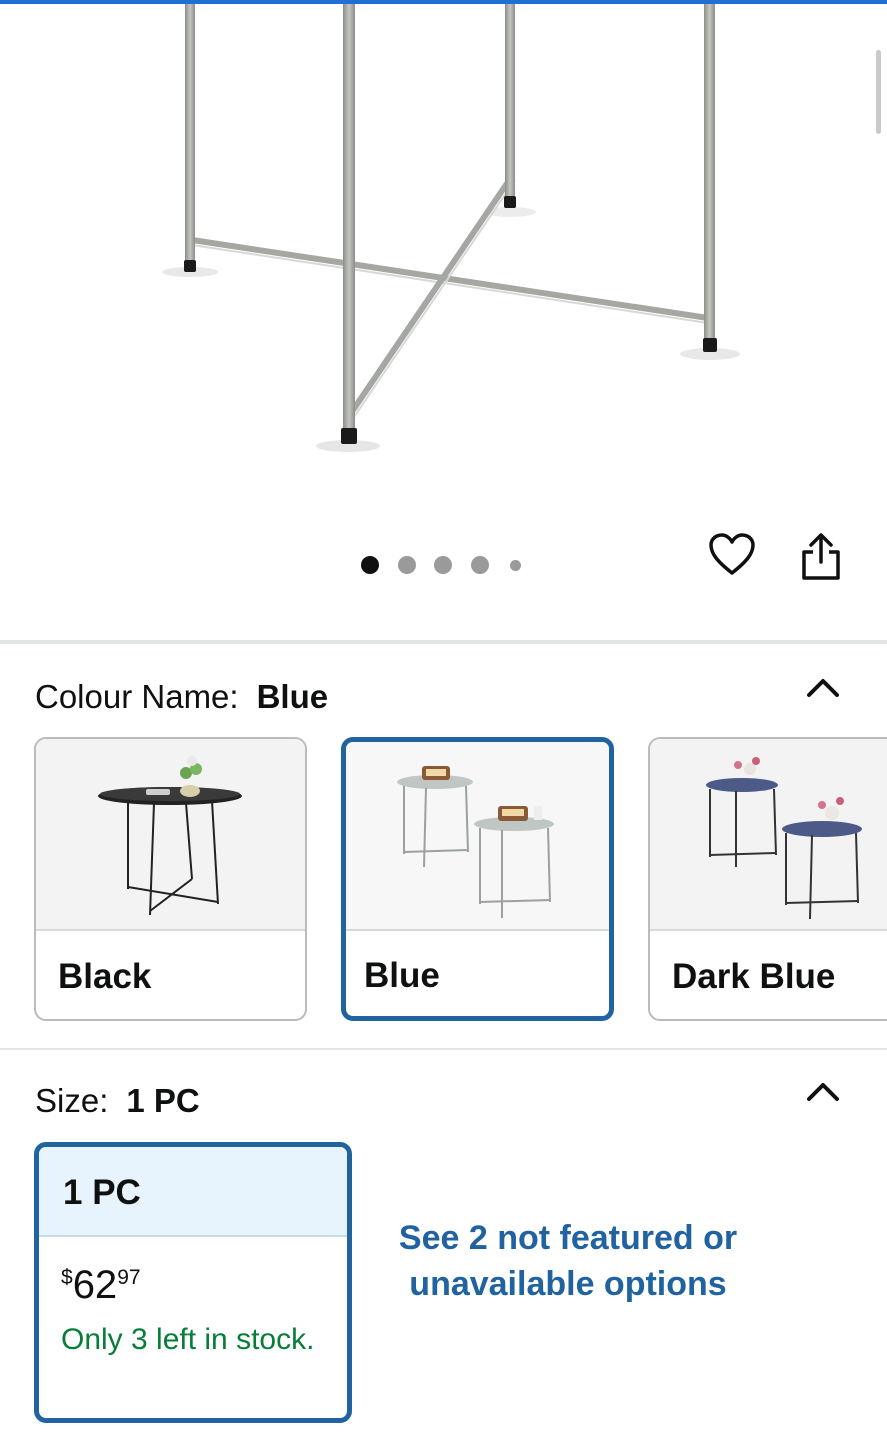 Image resolution: width=887 pixels, height=1440 pixels. I want to click on colour-label: Colour Name: Blue, so click(181, 697).